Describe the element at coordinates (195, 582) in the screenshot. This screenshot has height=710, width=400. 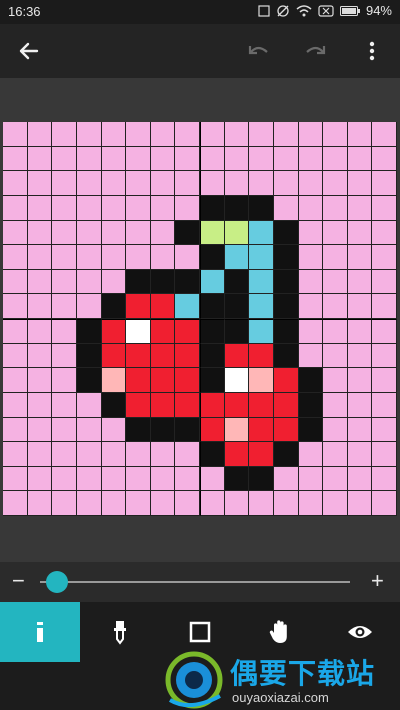
I see `zoom-slider-track` at that location.